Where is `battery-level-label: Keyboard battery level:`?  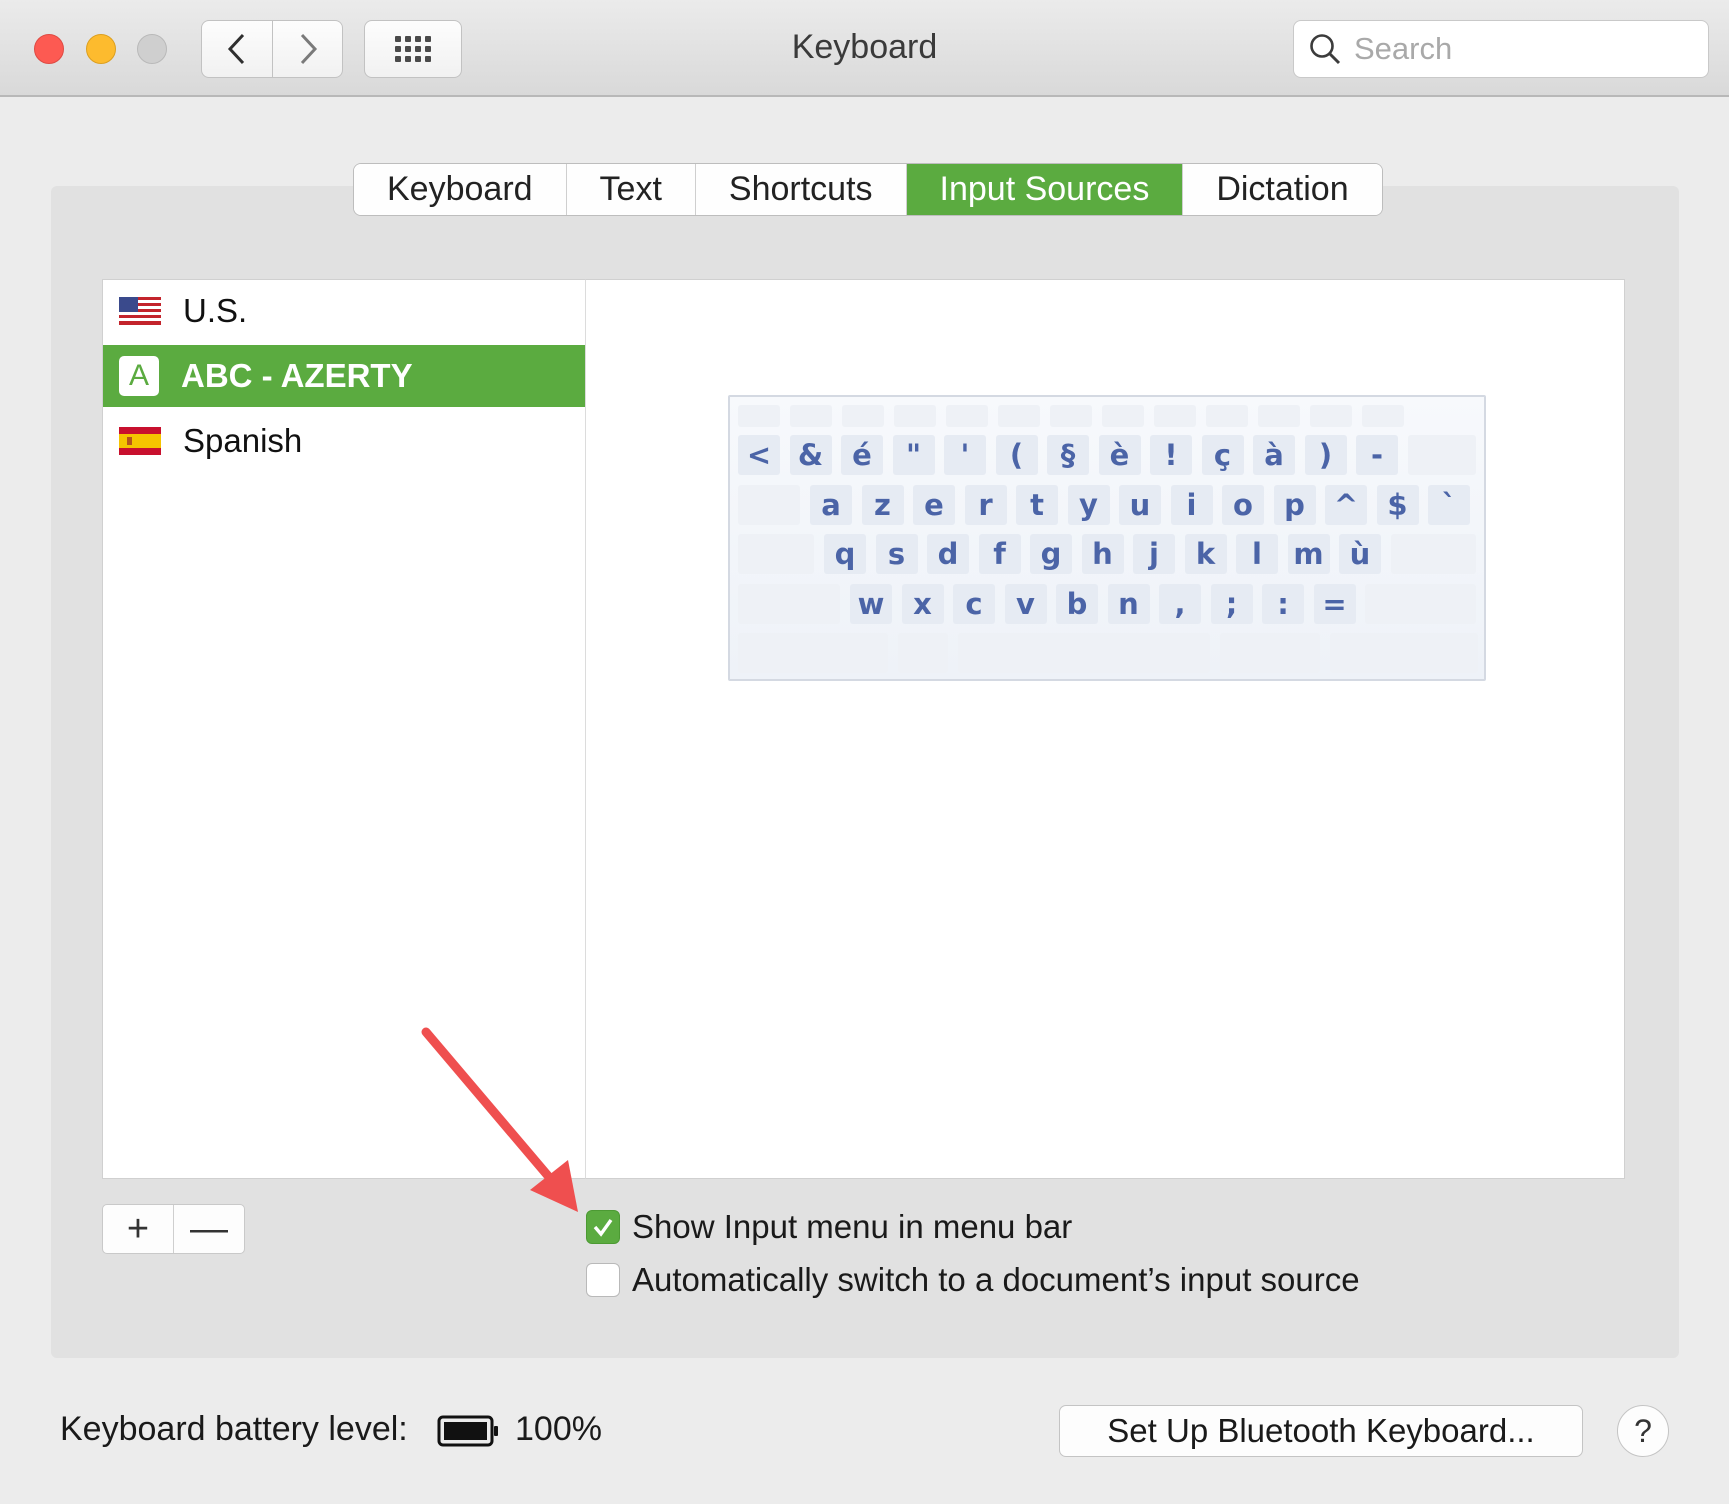 battery-level-label: Keyboard battery level: is located at coordinates (234, 1429).